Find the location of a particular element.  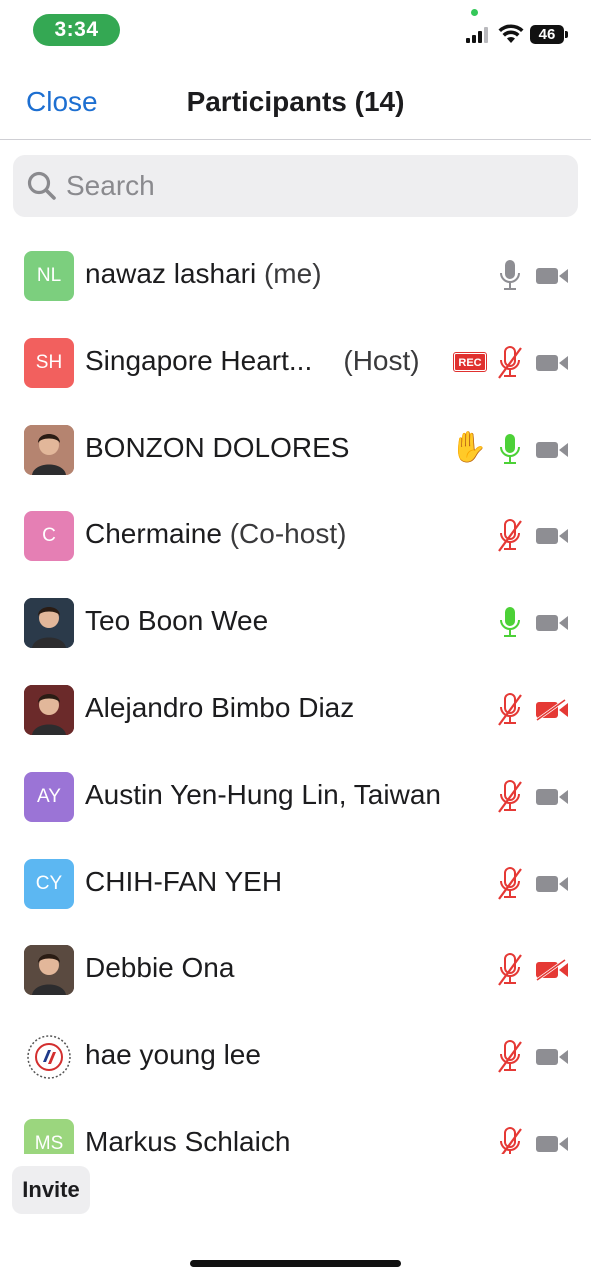

participant-name-text: hae young lee is located at coordinates (173, 1055).